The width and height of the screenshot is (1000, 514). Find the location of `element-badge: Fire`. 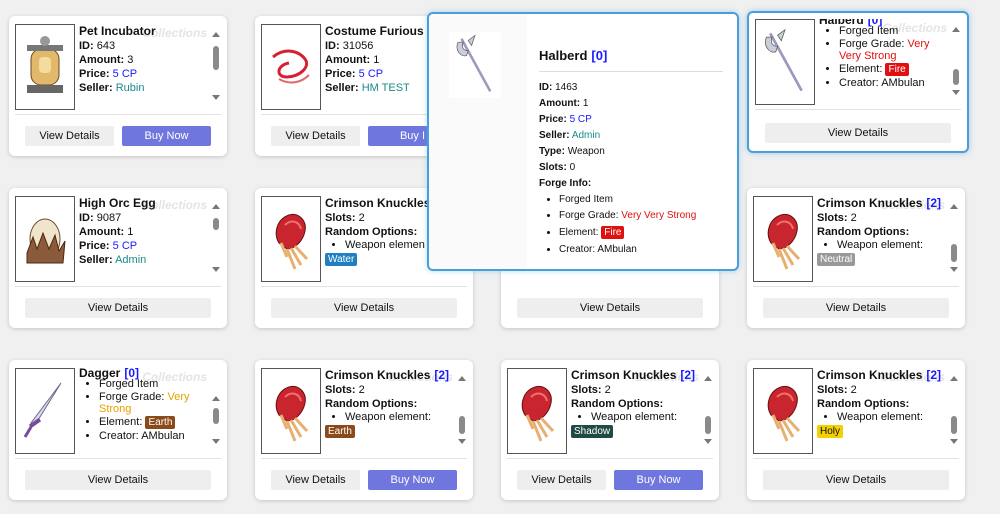

element-badge: Fire is located at coordinates (613, 232).